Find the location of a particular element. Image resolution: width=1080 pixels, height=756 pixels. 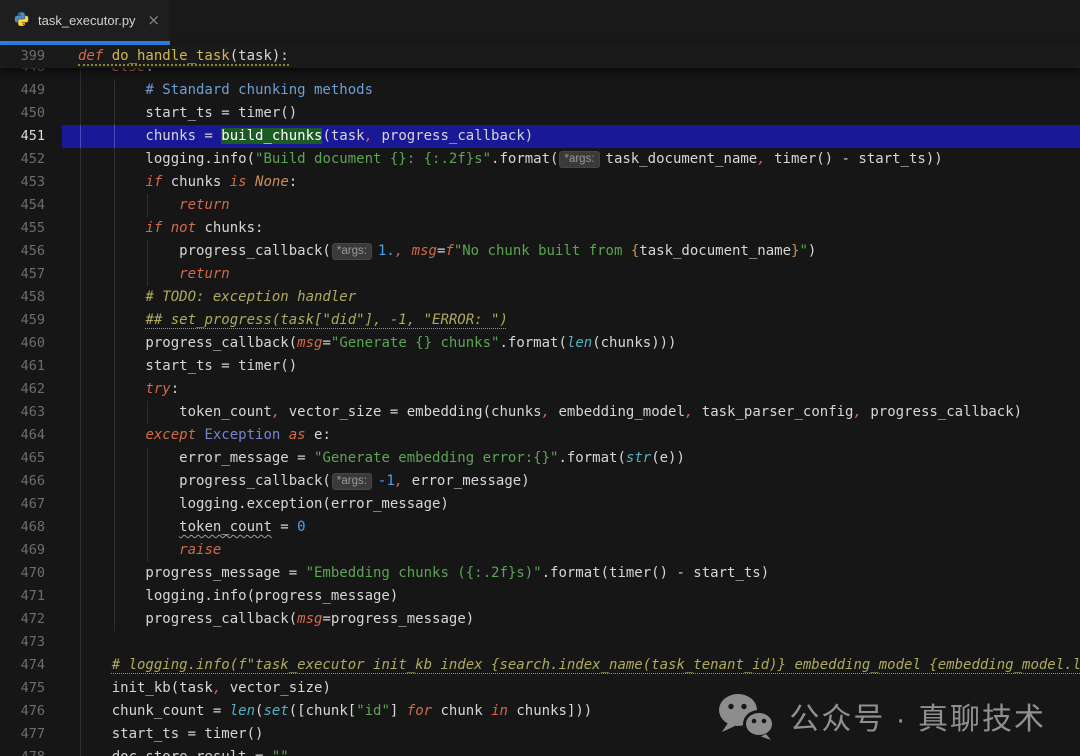

line-number: 468 is located at coordinates (31, 527).